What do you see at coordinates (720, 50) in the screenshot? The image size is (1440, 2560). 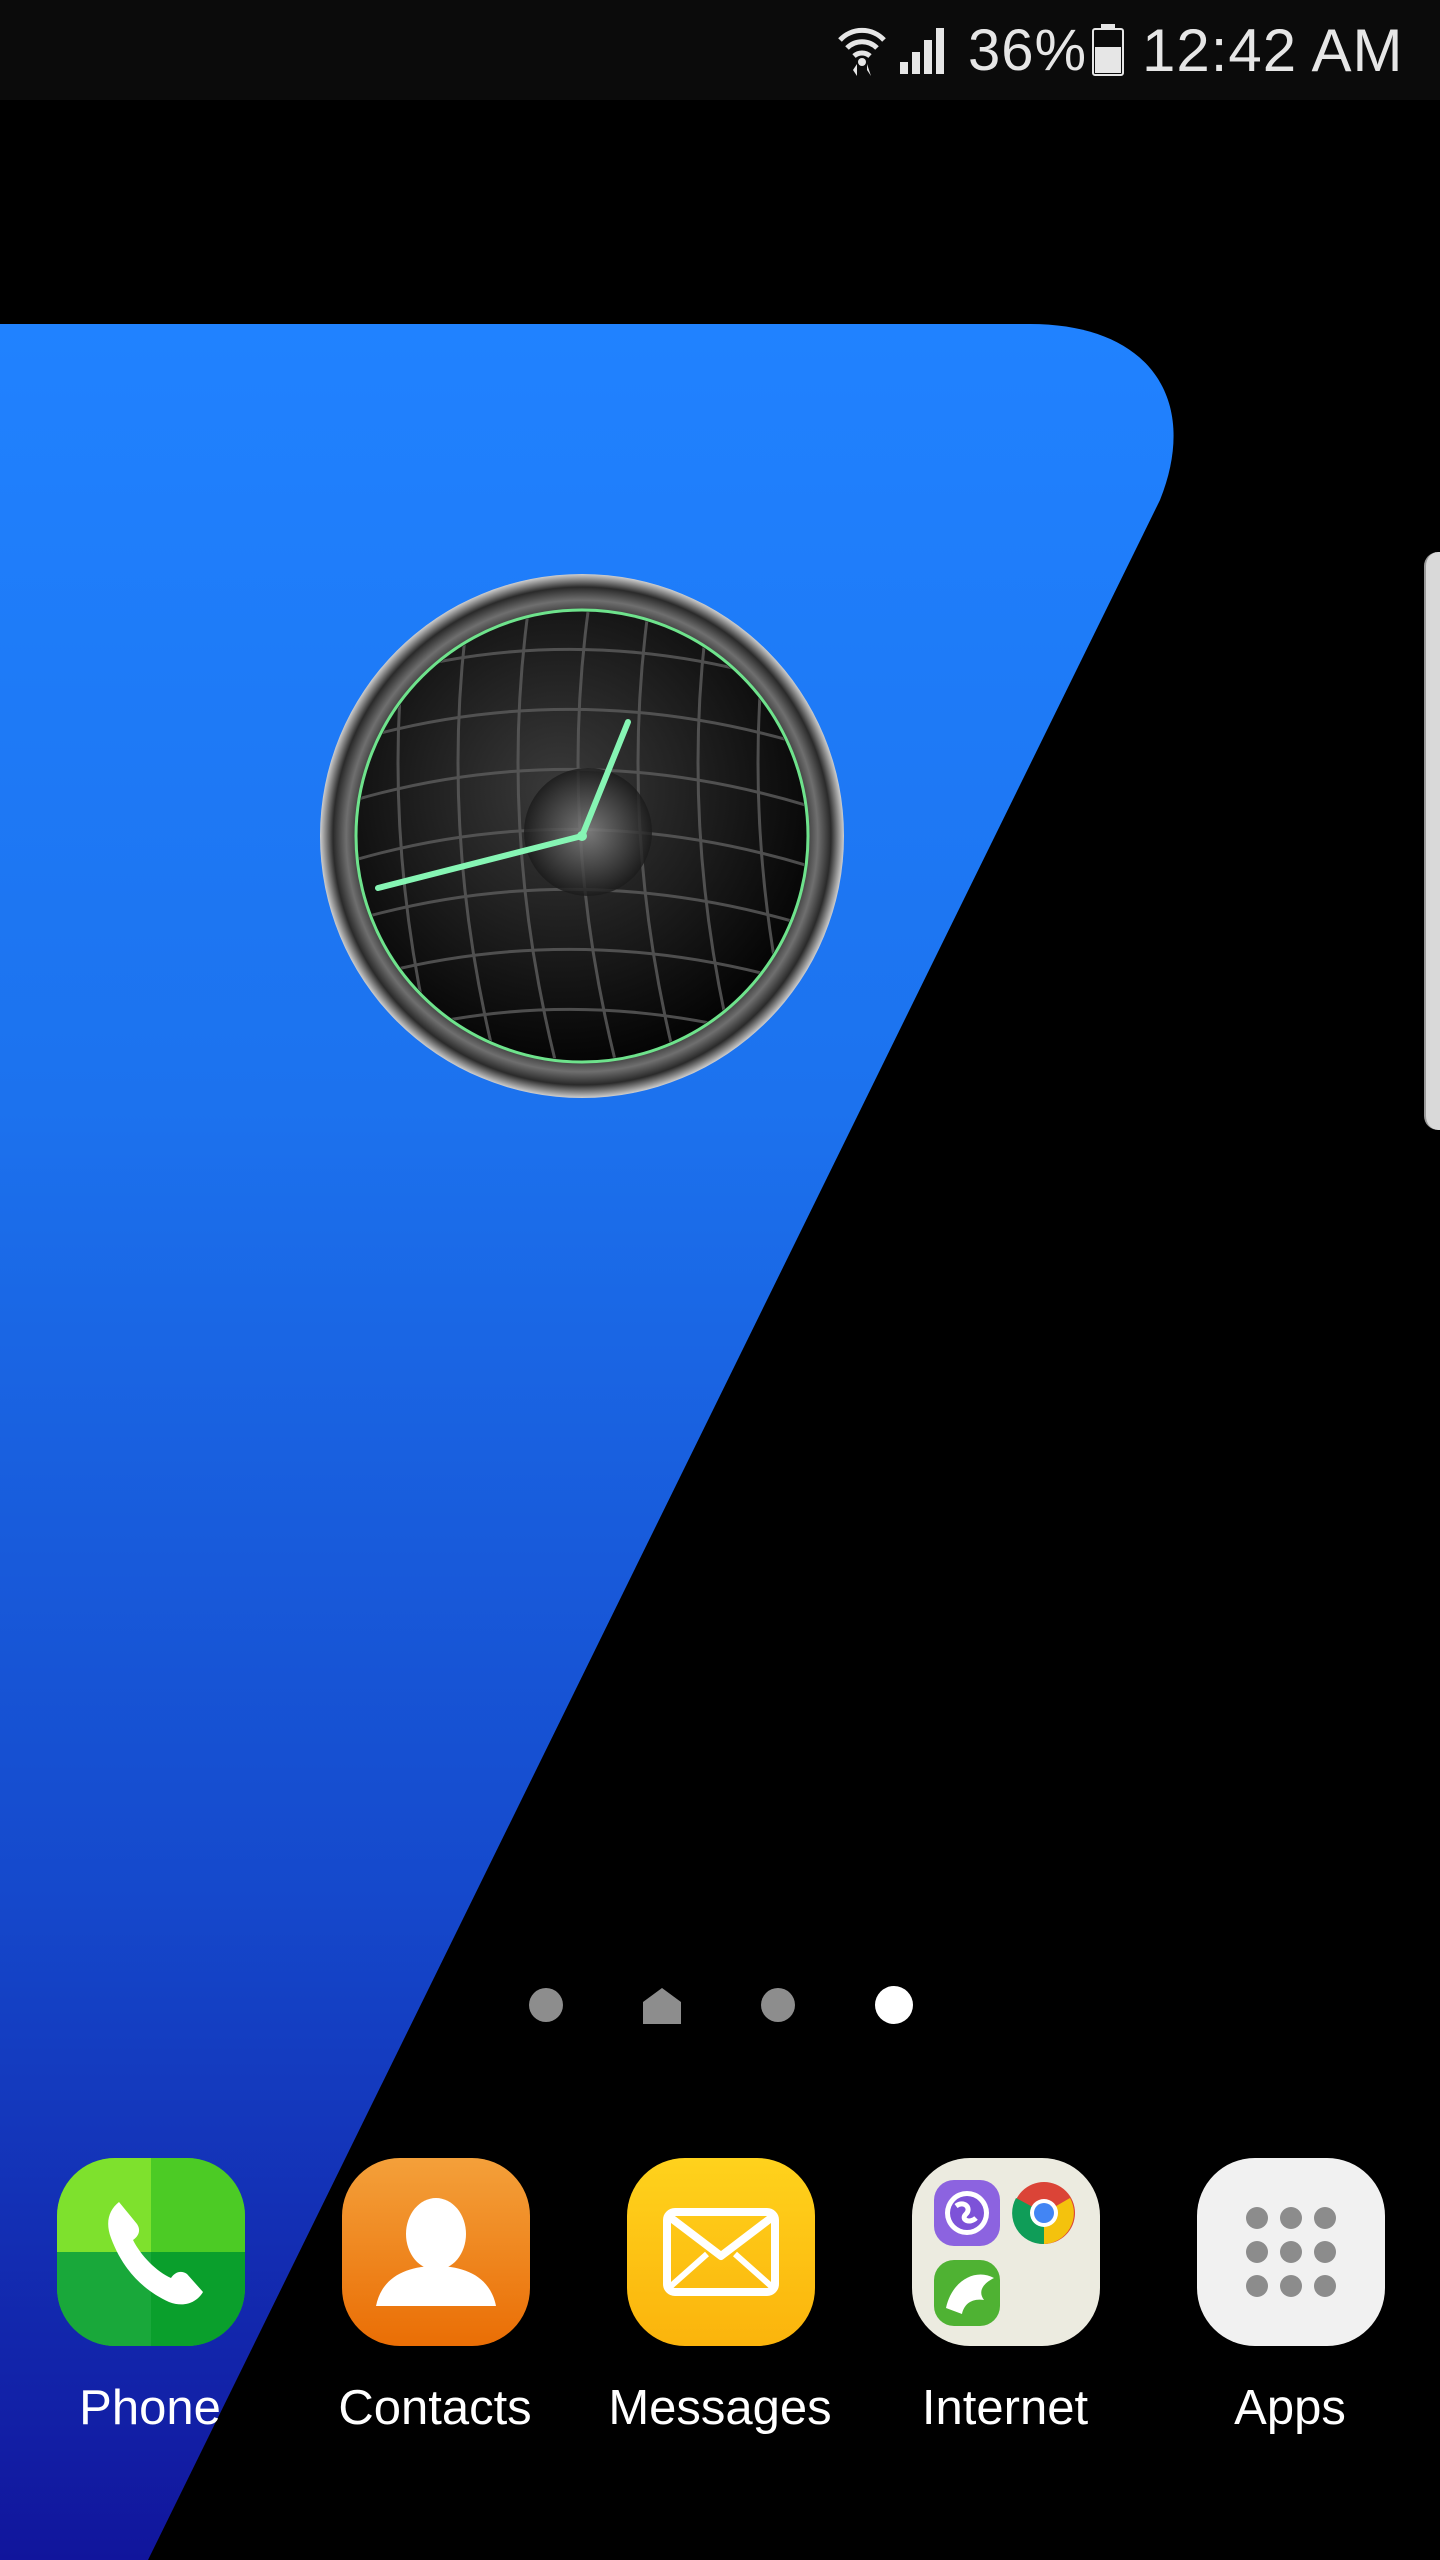 I see `status-bar: 36% 12:42 AM` at bounding box center [720, 50].